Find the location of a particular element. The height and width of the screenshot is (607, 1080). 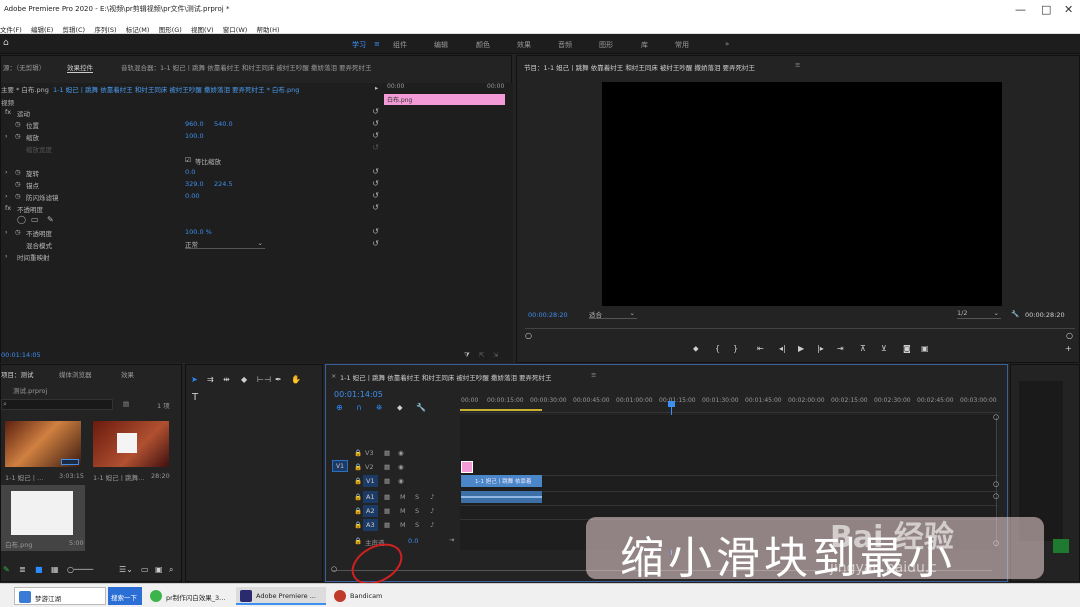

menu-sequence: 序列(S) is located at coordinates (105, 29).